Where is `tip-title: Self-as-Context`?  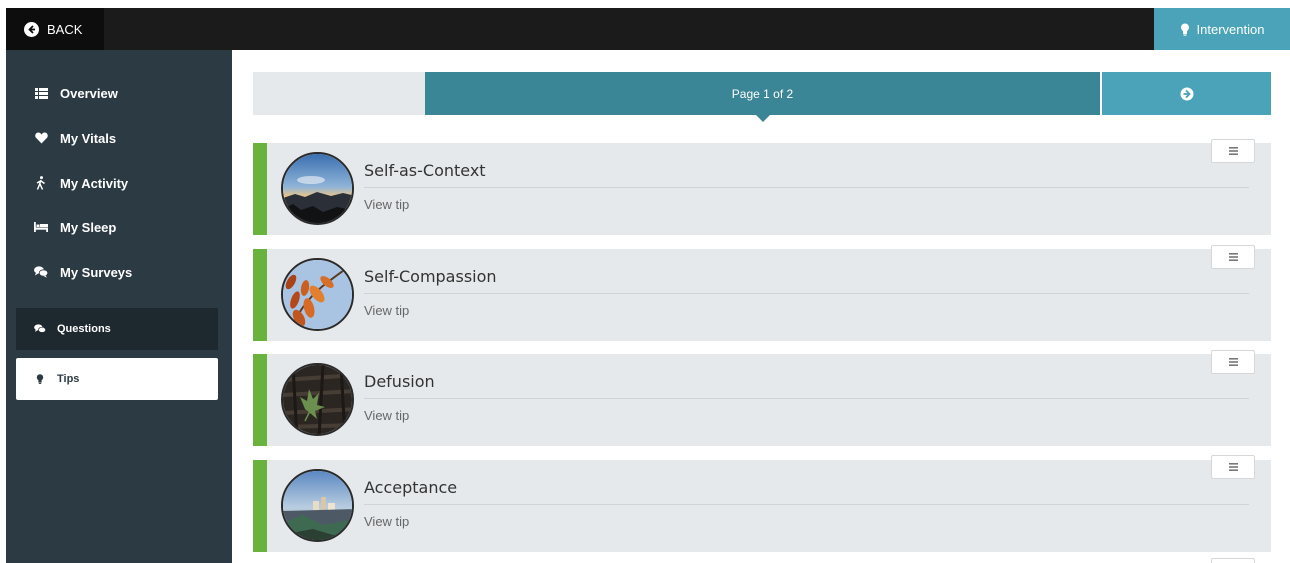 tip-title: Self-as-Context is located at coordinates (425, 170).